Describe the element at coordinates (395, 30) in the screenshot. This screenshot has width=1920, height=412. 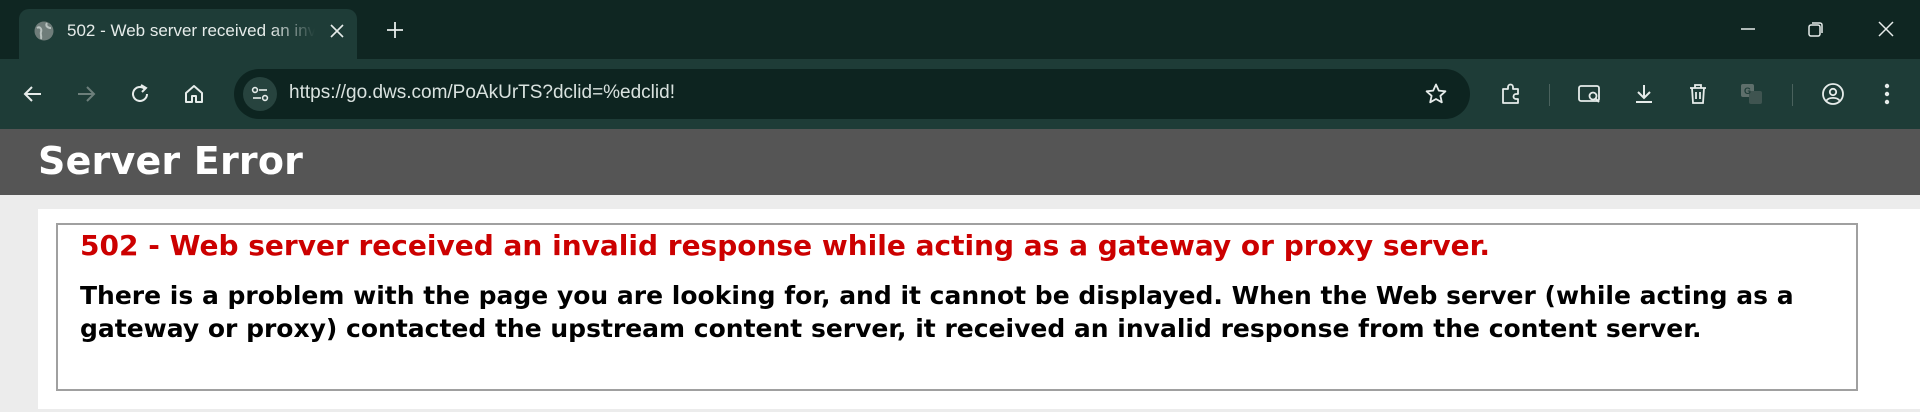
I see `plus-icon` at that location.